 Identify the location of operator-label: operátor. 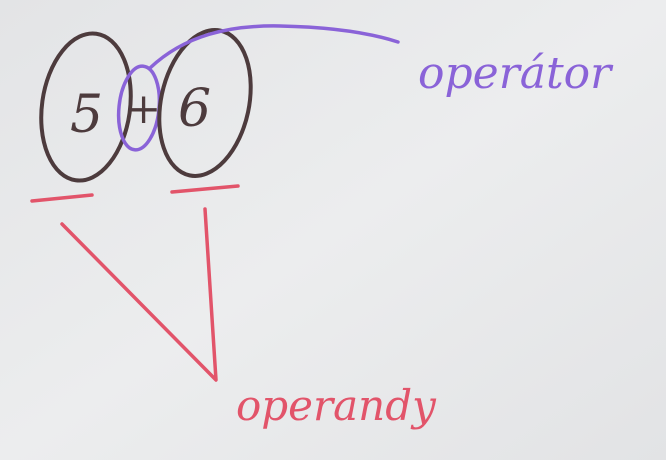
(516, 73).